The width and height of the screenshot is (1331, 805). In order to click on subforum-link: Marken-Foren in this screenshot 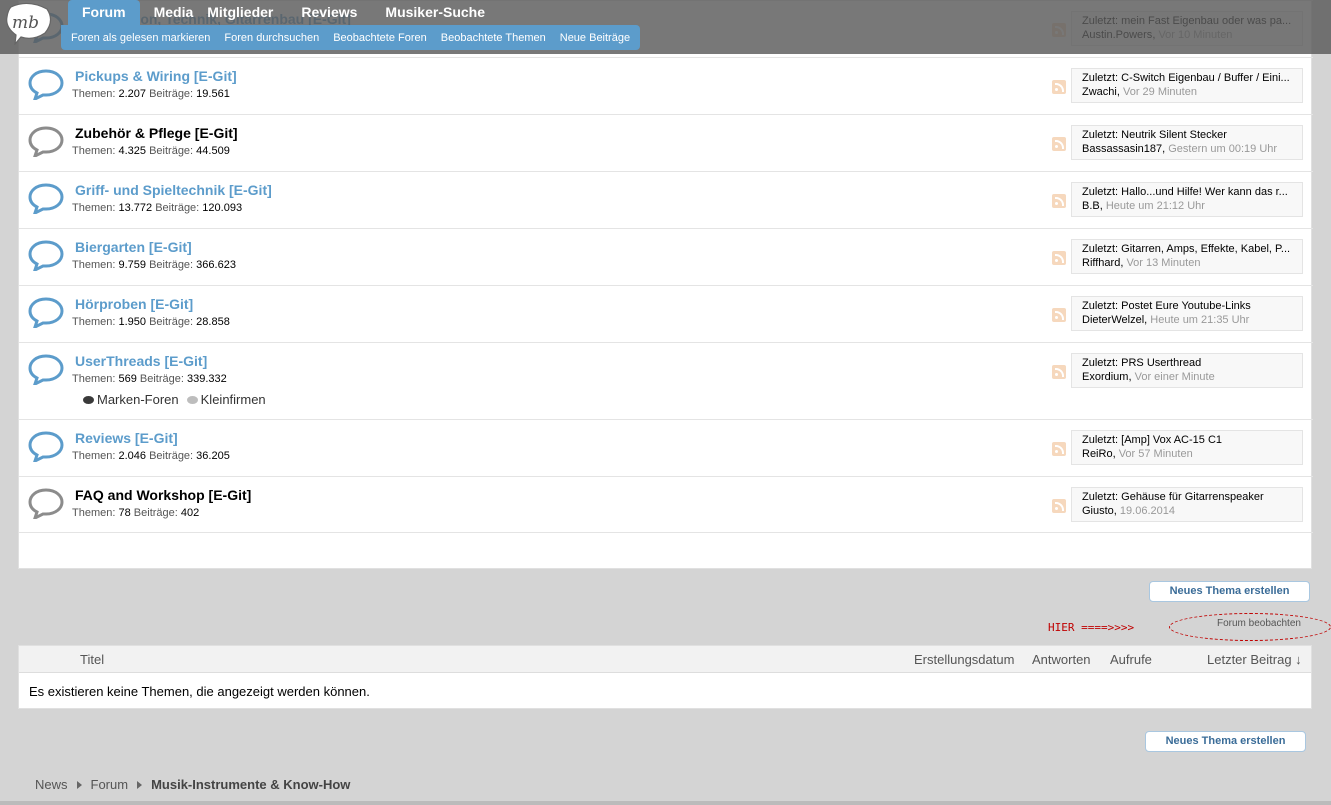, I will do `click(131, 399)`.